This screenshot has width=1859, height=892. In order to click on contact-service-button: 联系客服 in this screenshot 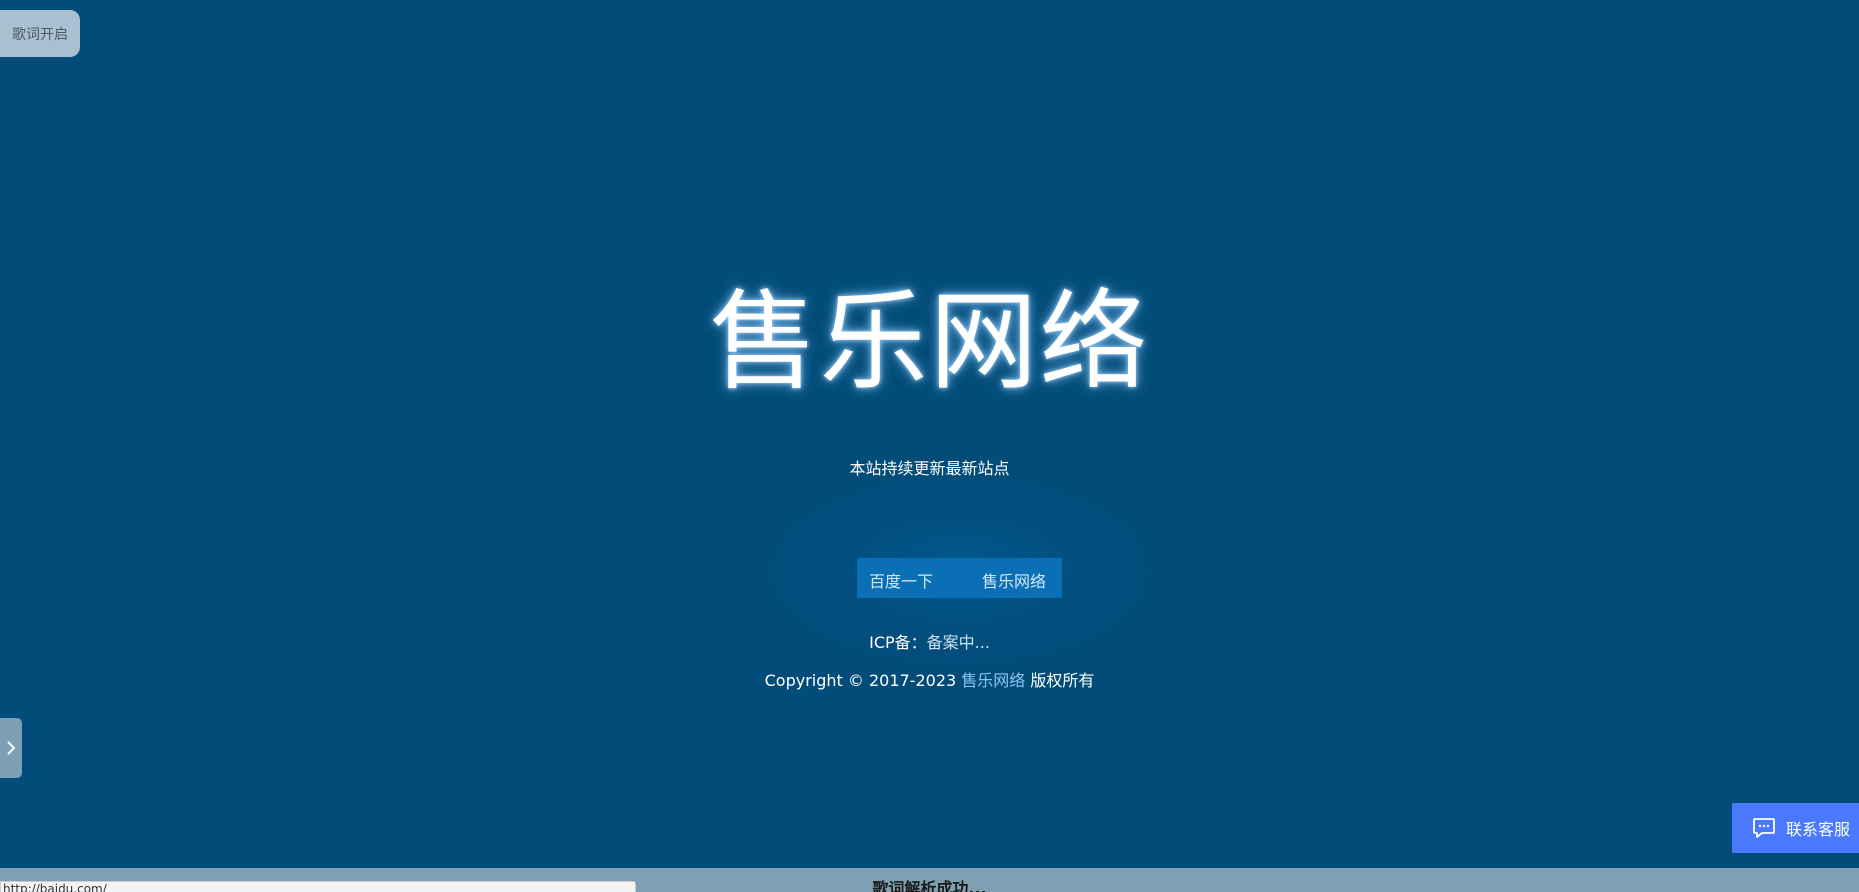, I will do `click(1795, 828)`.